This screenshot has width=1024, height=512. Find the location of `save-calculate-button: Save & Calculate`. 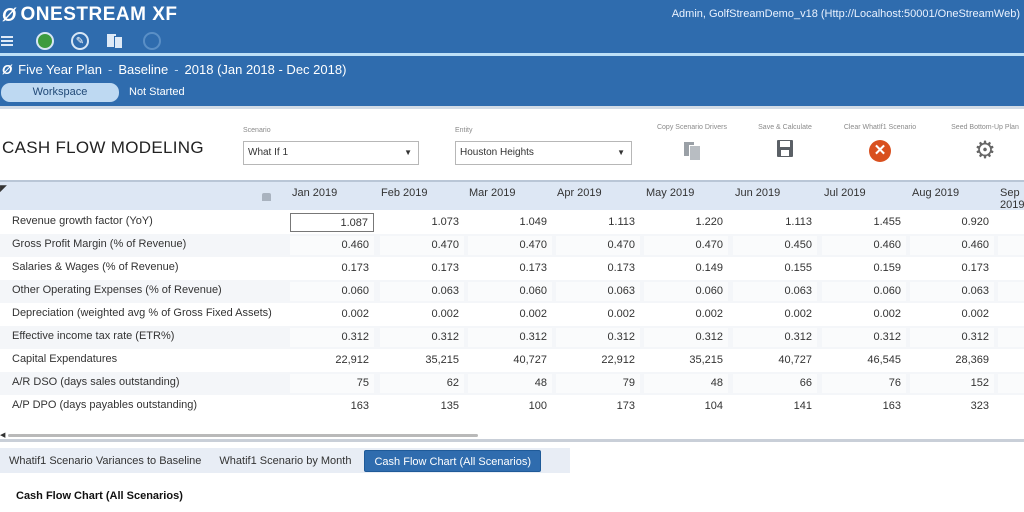

save-calculate-button: Save & Calculate is located at coordinates (785, 140).